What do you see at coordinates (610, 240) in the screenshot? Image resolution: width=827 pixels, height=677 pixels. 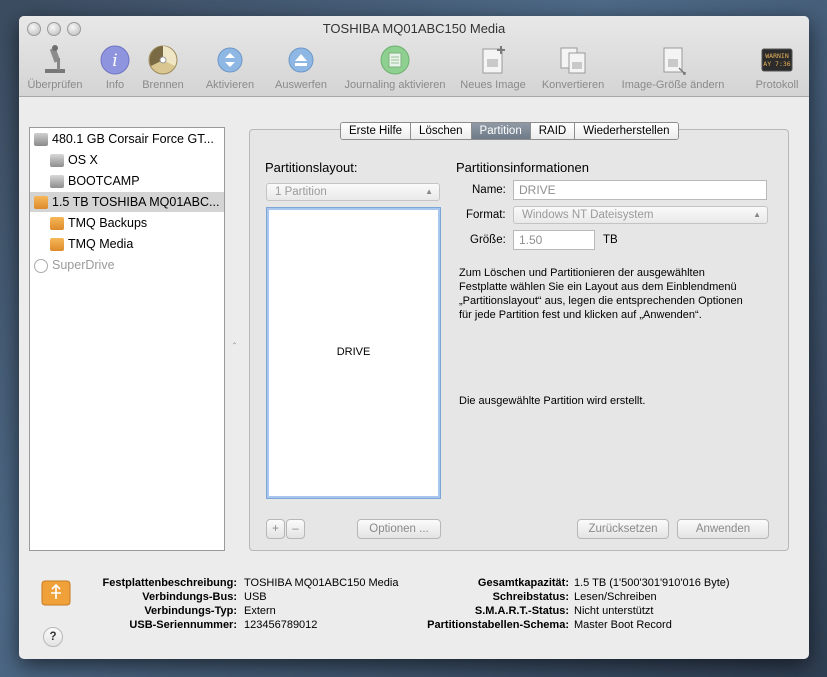 I see `size-unit-label: TB` at bounding box center [610, 240].